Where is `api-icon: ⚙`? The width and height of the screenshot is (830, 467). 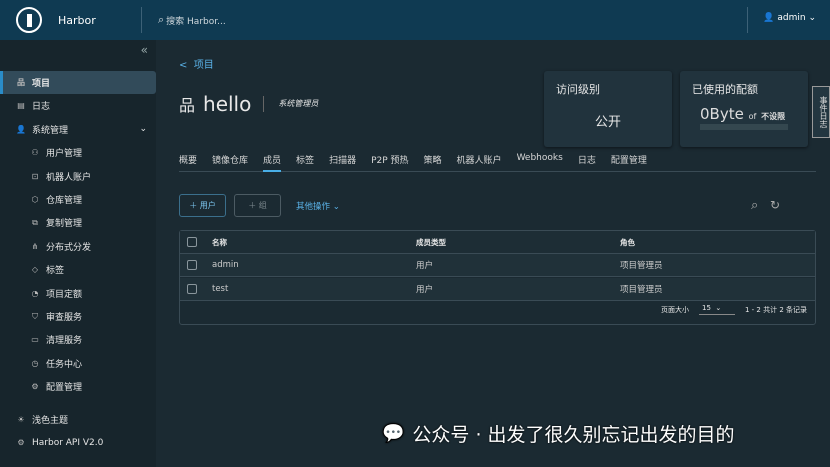 api-icon: ⚙ is located at coordinates (21, 442).